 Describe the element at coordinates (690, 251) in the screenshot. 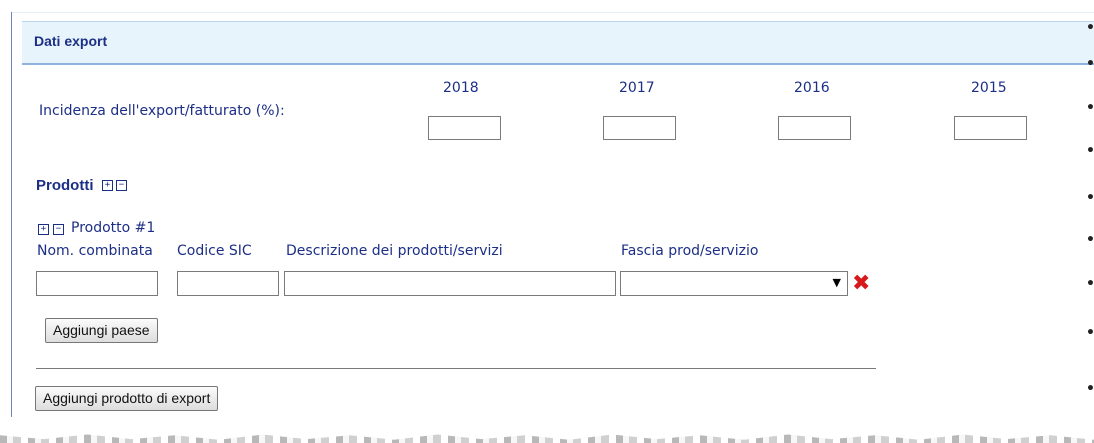

I see `fascia-label: Fascia prod/servizio` at that location.